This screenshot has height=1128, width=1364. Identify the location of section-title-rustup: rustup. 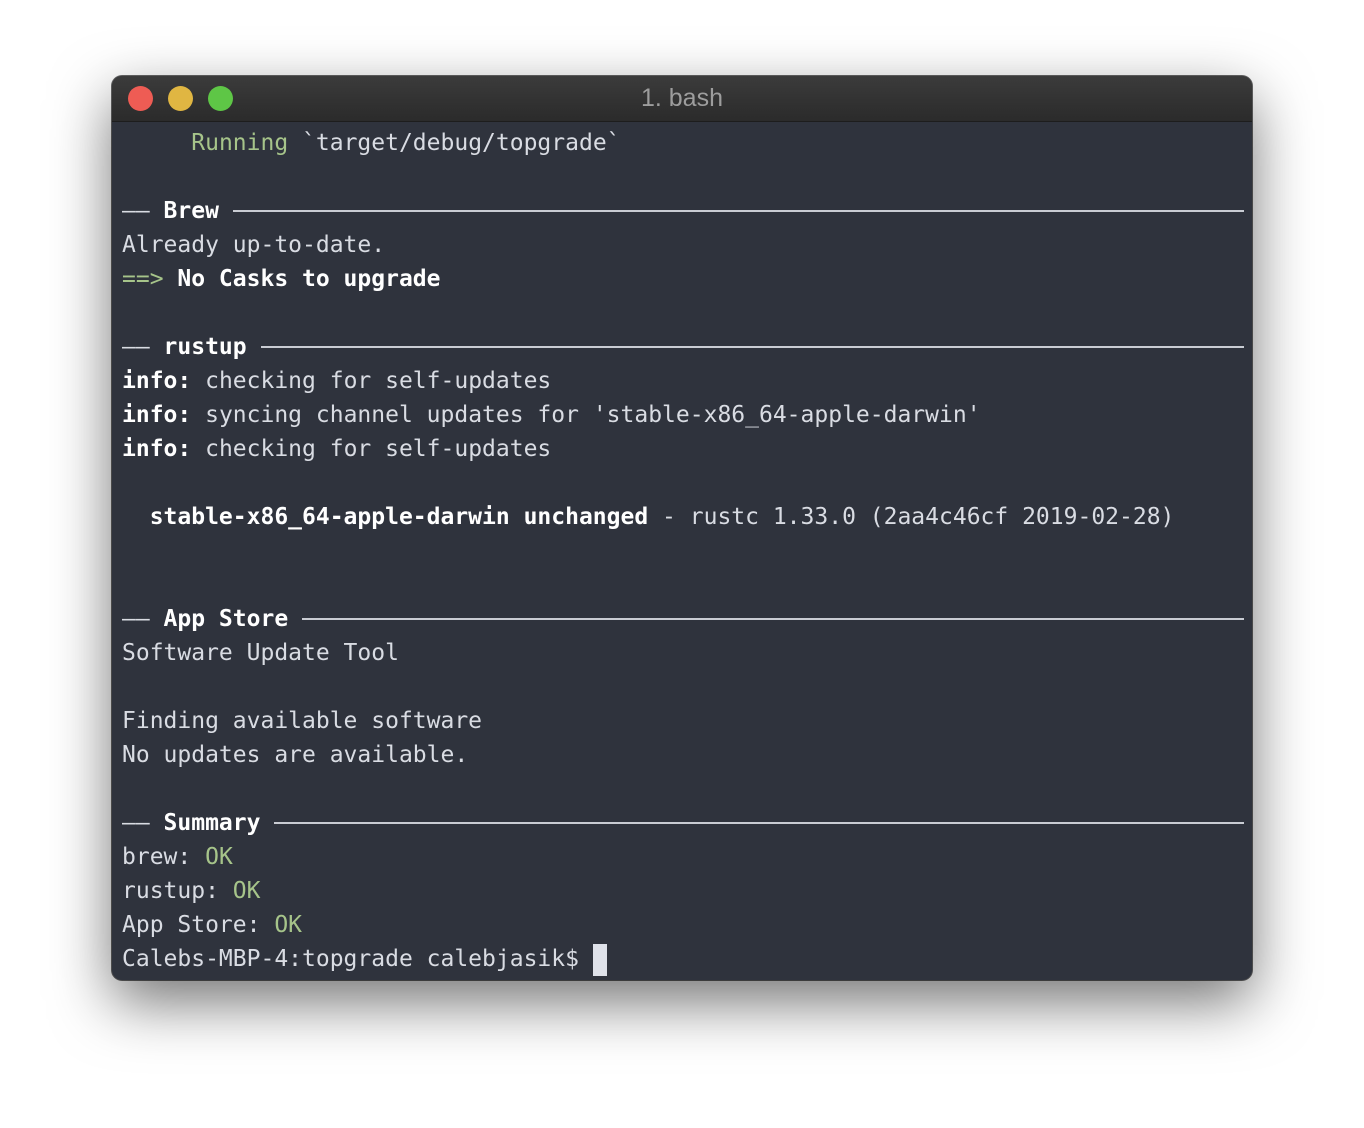
(205, 347).